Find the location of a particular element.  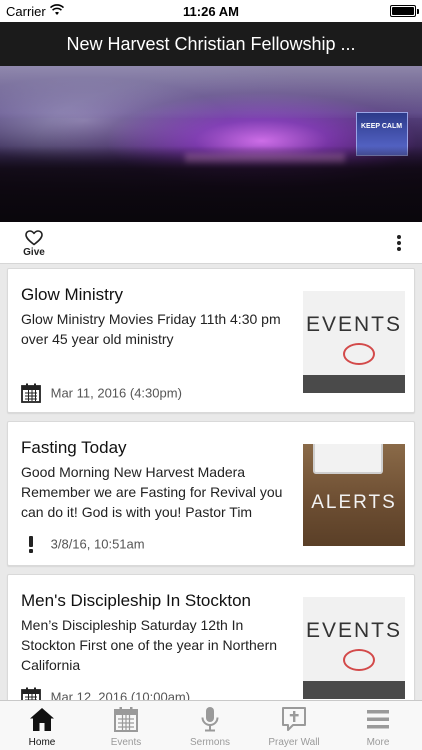

alert-icon is located at coordinates (31, 544).